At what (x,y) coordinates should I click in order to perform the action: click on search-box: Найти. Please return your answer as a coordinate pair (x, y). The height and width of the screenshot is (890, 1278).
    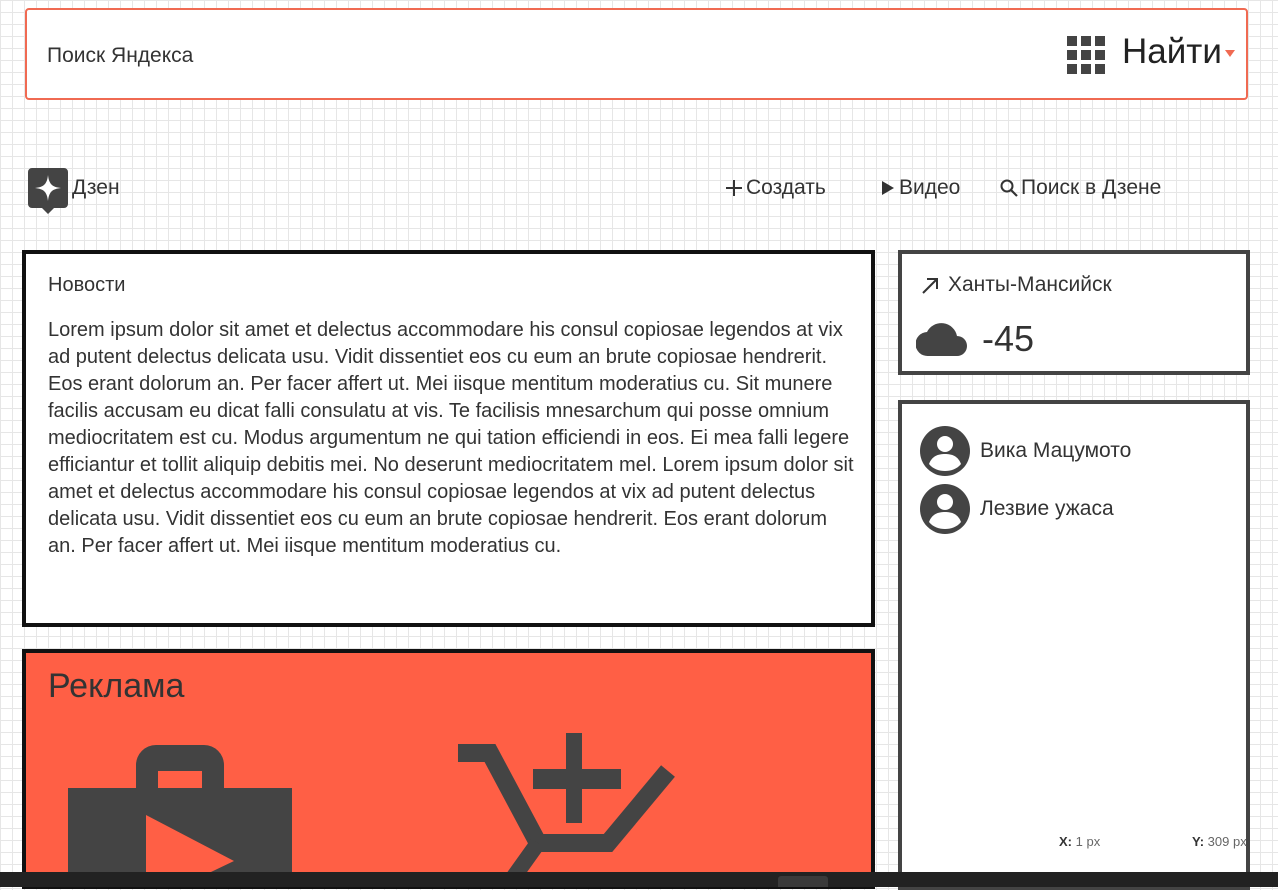
    Looking at the image, I should click on (636, 54).